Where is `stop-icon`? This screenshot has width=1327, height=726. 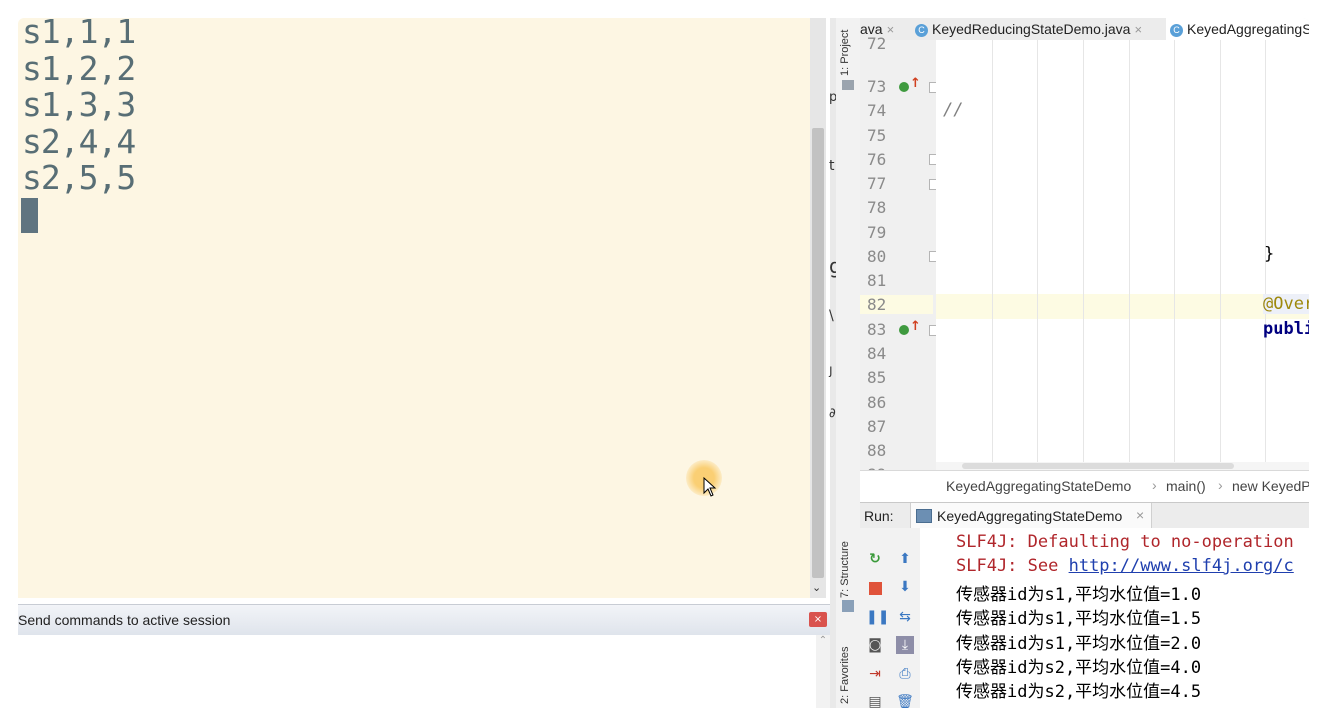 stop-icon is located at coordinates (875, 589).